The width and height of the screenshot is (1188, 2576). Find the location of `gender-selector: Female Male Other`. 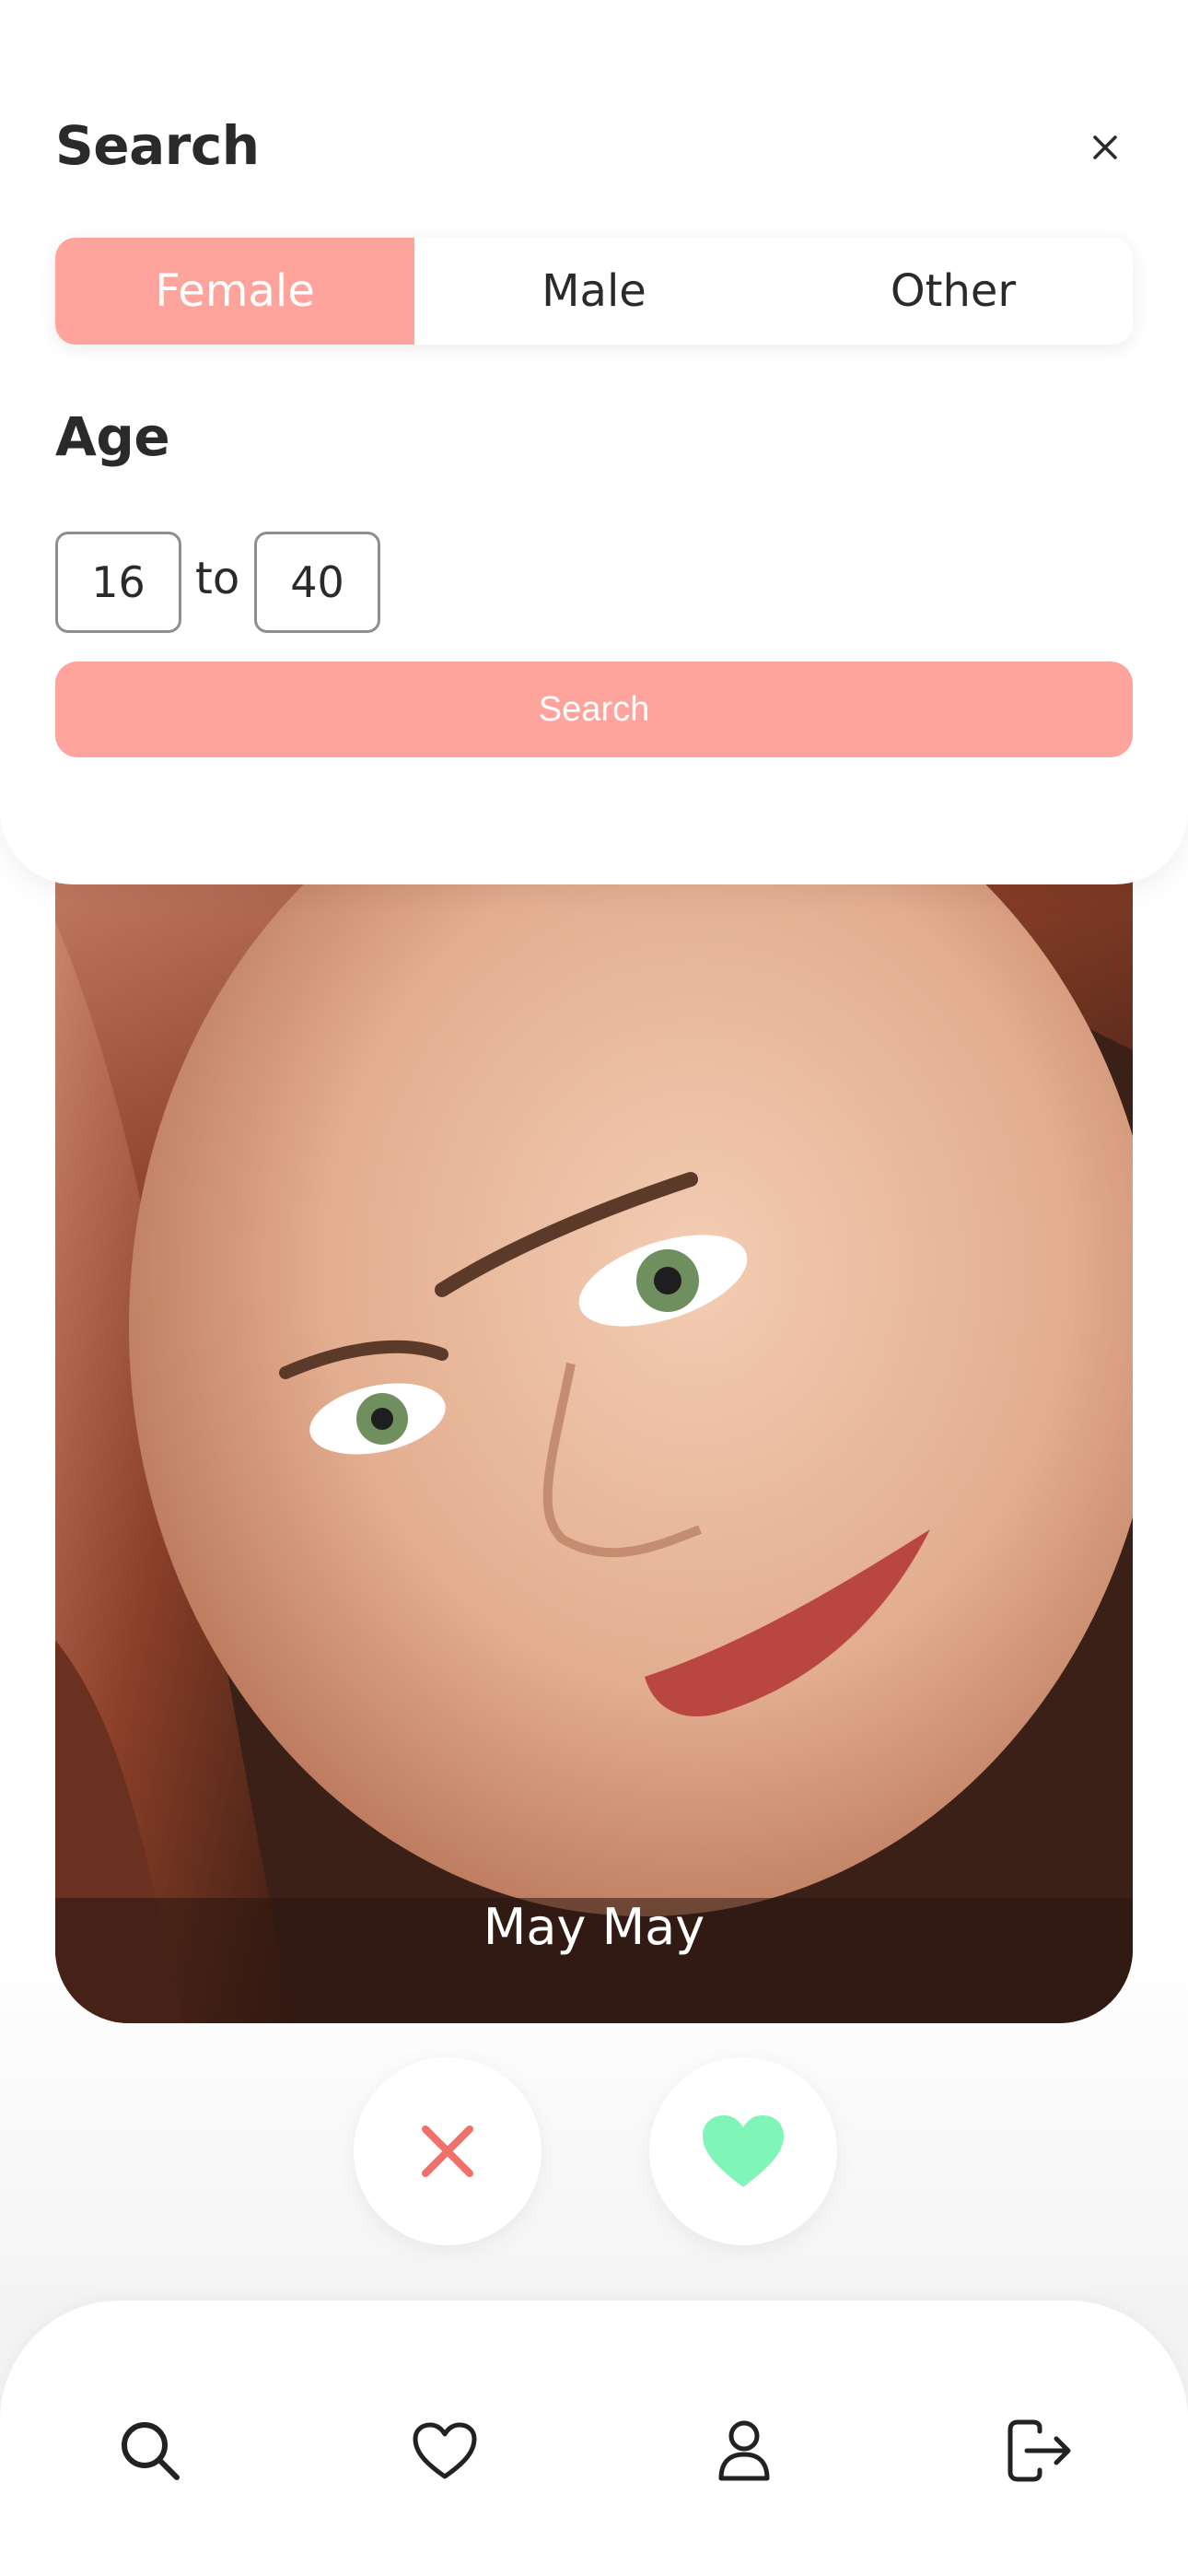

gender-selector: Female Male Other is located at coordinates (594, 291).